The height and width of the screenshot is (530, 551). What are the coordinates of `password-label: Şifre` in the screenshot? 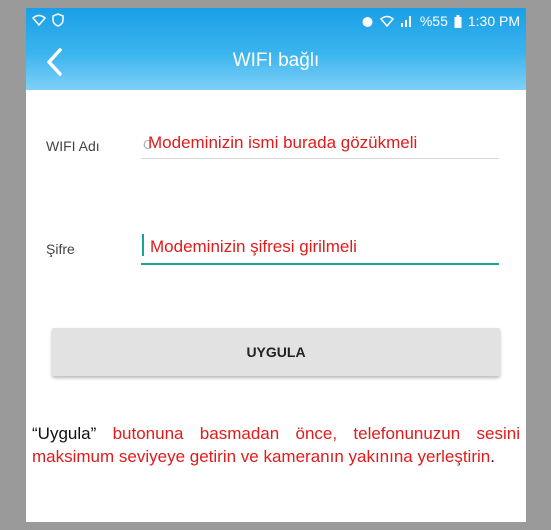 It's located at (60, 249).